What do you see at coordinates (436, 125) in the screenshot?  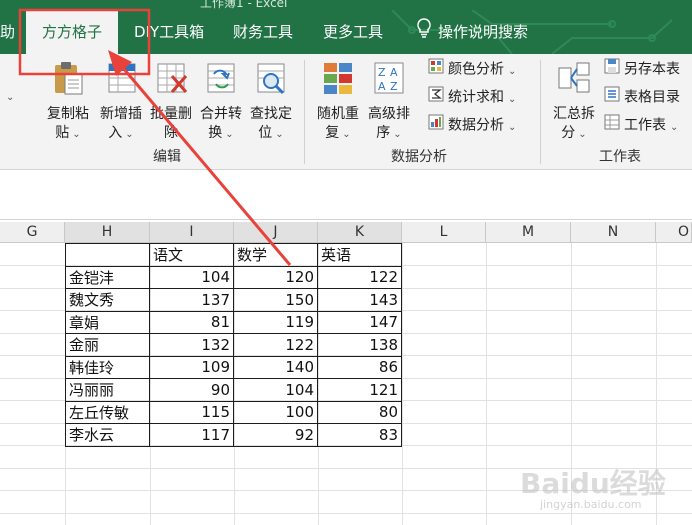 I see `data-analysis-icon` at bounding box center [436, 125].